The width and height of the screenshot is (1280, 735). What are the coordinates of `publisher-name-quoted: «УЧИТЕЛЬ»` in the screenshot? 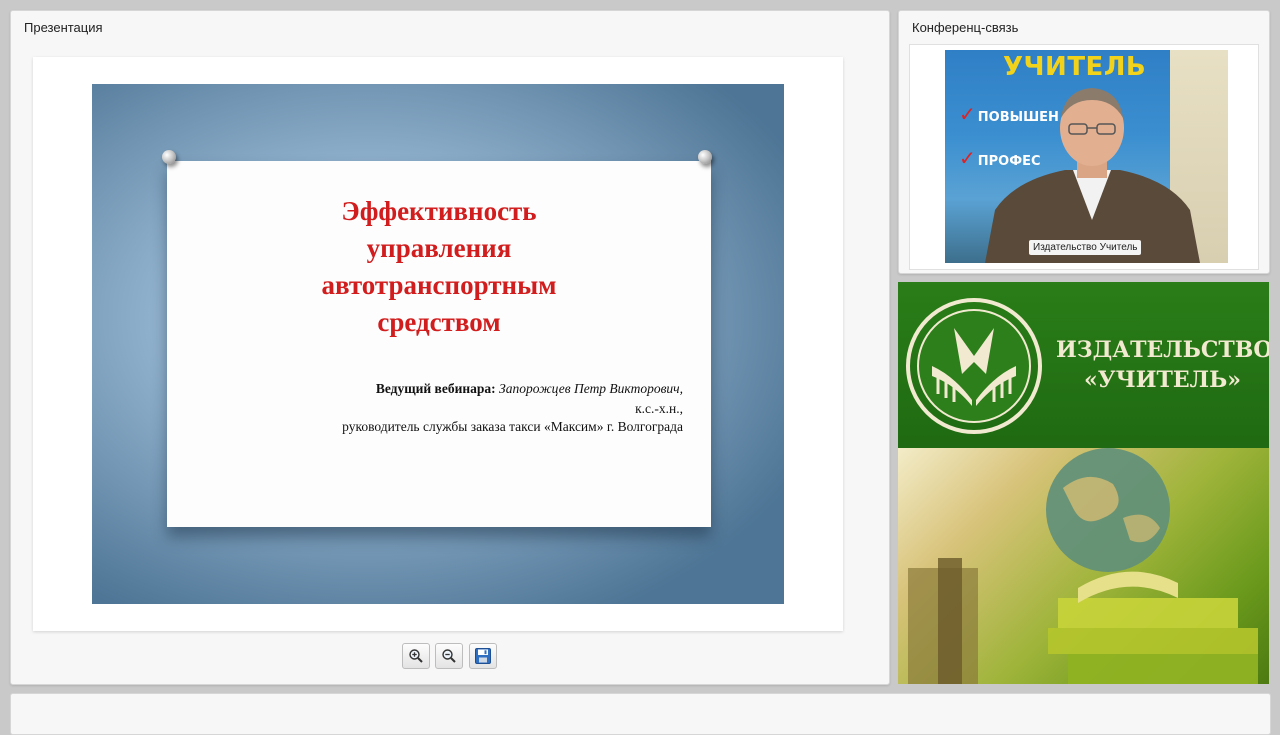 It's located at (1162, 380).